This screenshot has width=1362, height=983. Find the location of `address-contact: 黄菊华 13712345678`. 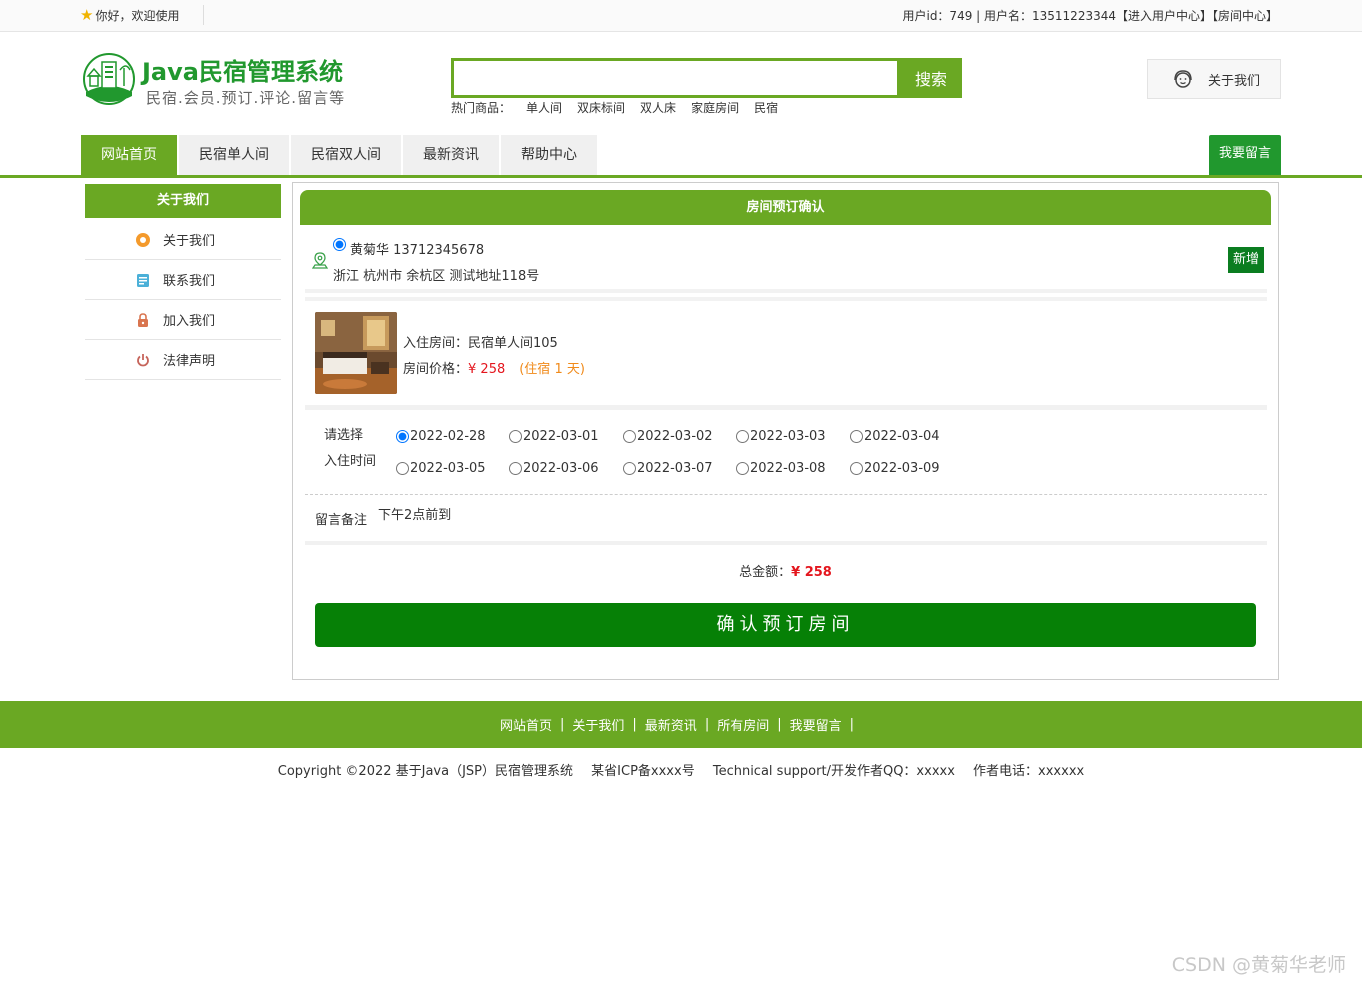

address-contact: 黄菊华 13712345678 is located at coordinates (417, 250).